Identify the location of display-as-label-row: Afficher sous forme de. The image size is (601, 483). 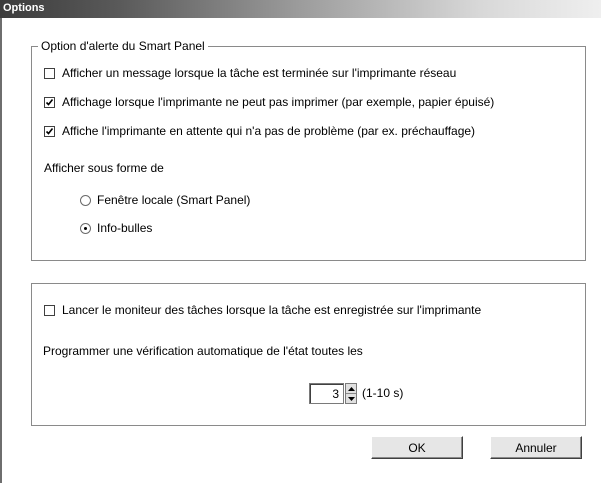
(104, 168).